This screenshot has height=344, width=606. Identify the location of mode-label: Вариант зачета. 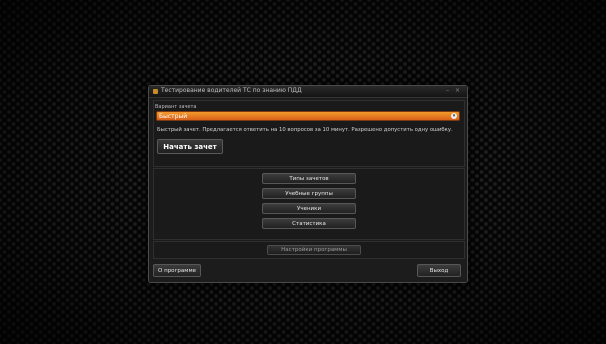
(176, 107).